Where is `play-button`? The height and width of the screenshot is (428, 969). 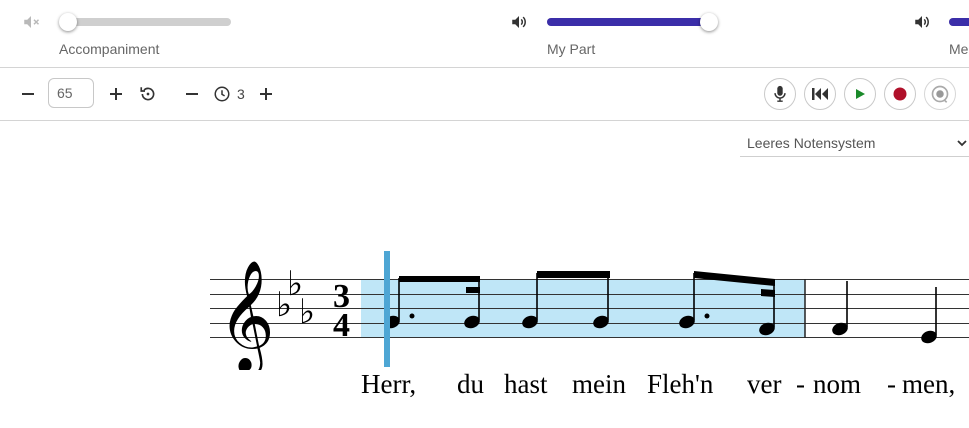 play-button is located at coordinates (860, 94).